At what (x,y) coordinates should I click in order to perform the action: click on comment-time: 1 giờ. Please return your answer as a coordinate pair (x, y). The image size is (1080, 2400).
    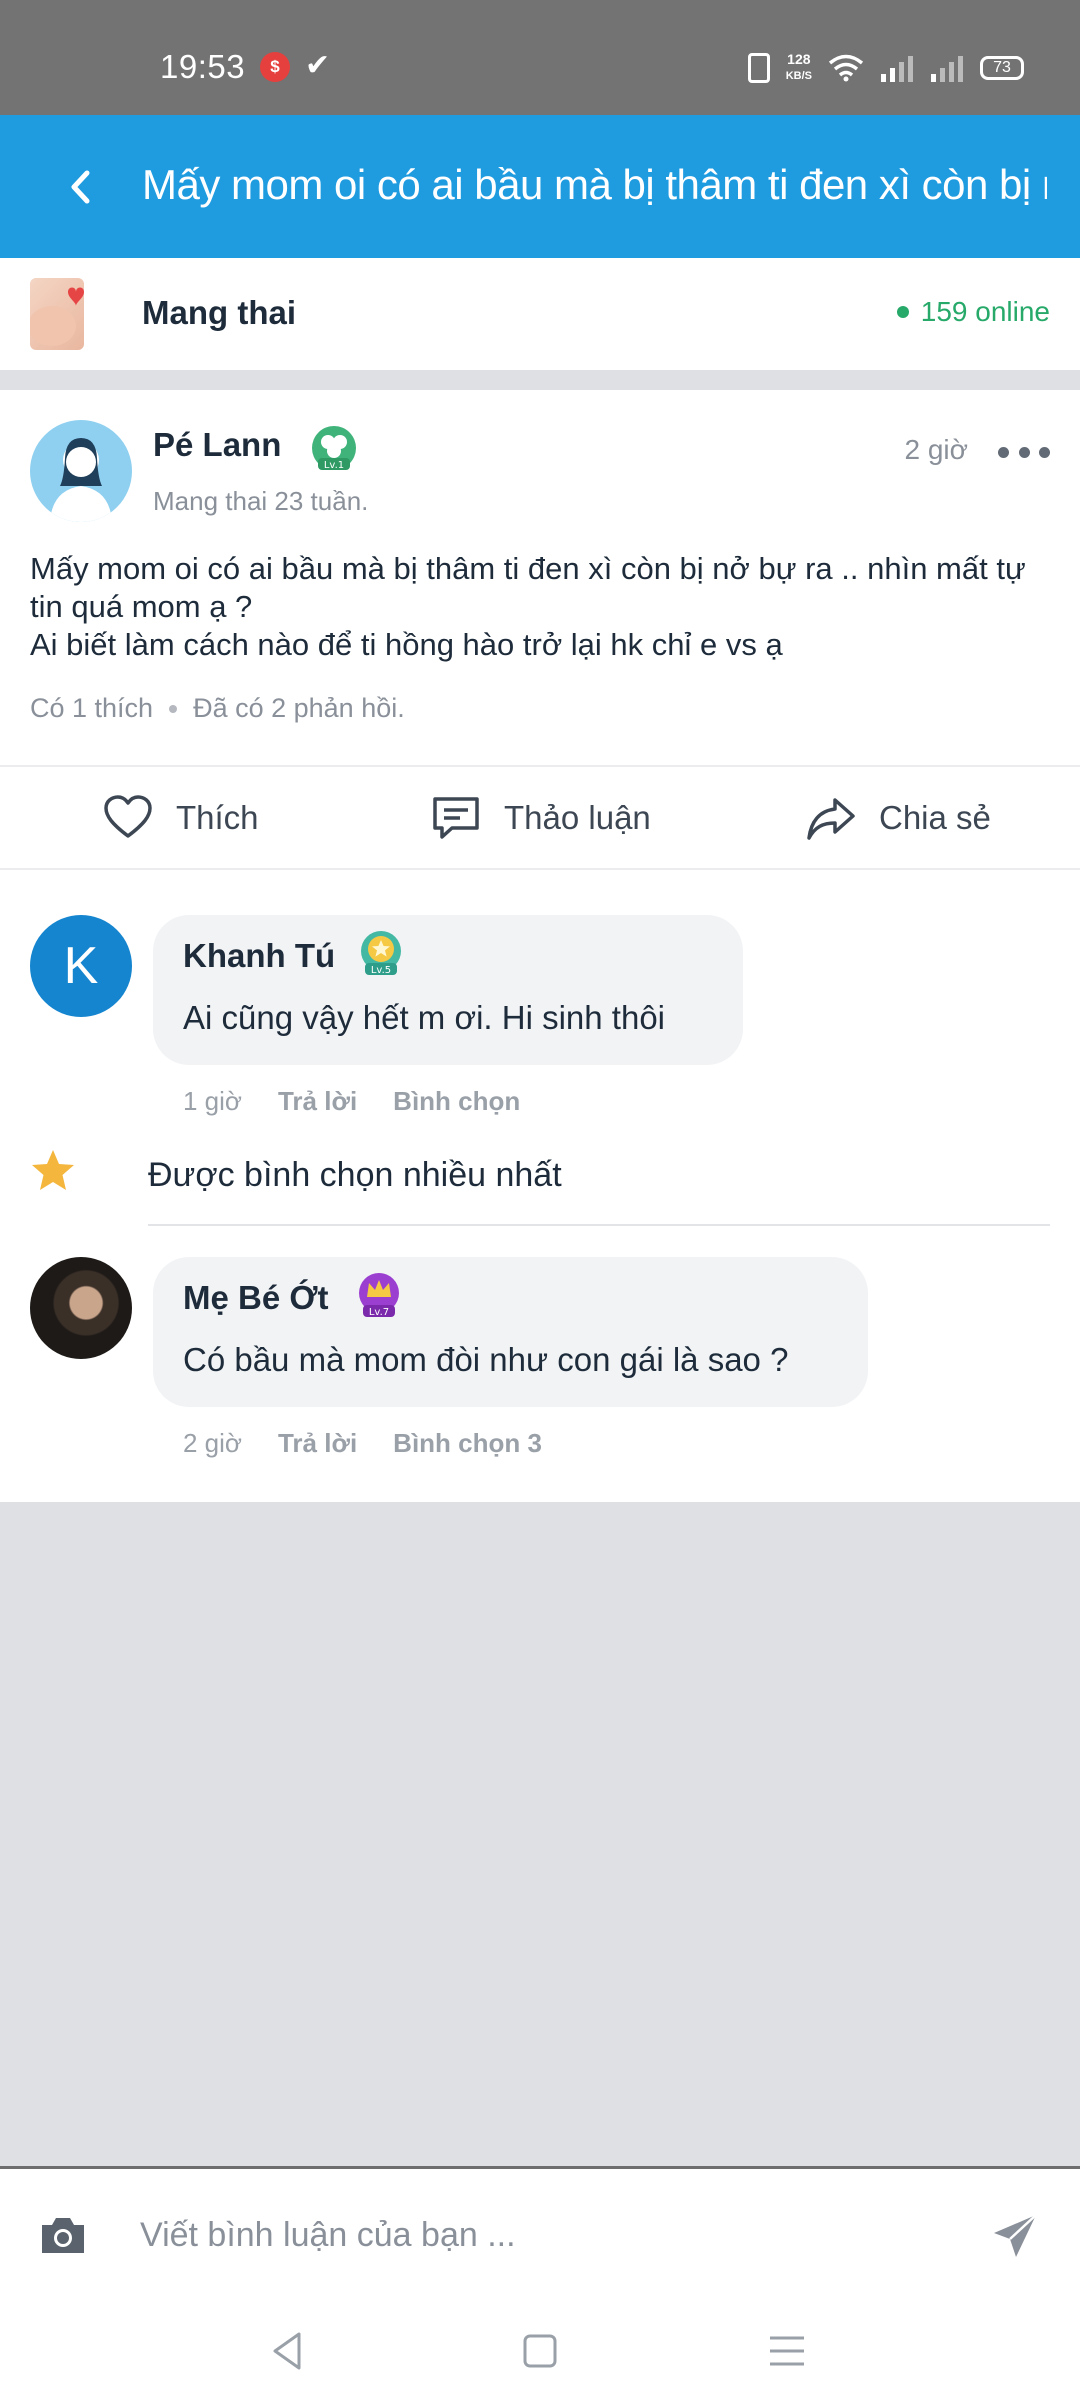
    Looking at the image, I should click on (212, 1101).